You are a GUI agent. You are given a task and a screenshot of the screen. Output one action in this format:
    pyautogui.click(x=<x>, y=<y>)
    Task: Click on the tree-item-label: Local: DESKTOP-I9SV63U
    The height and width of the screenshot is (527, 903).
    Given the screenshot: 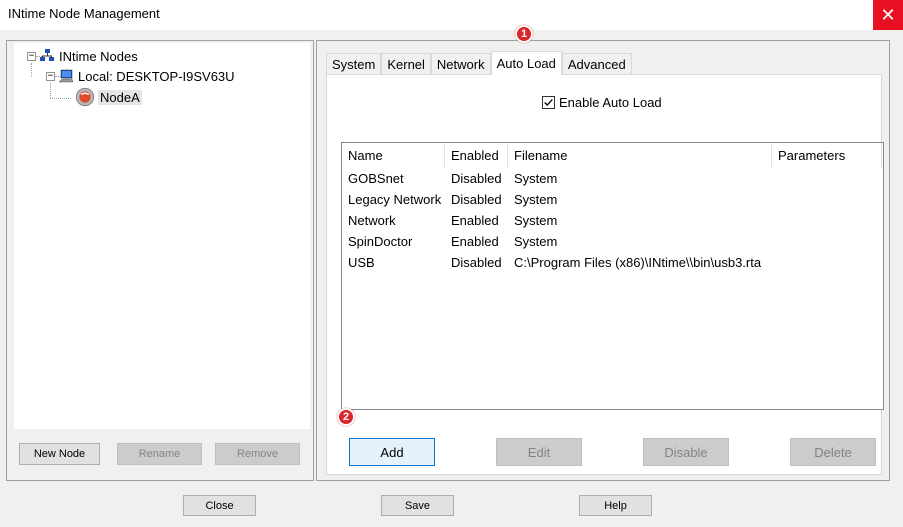 What is the action you would take?
    pyautogui.click(x=156, y=76)
    